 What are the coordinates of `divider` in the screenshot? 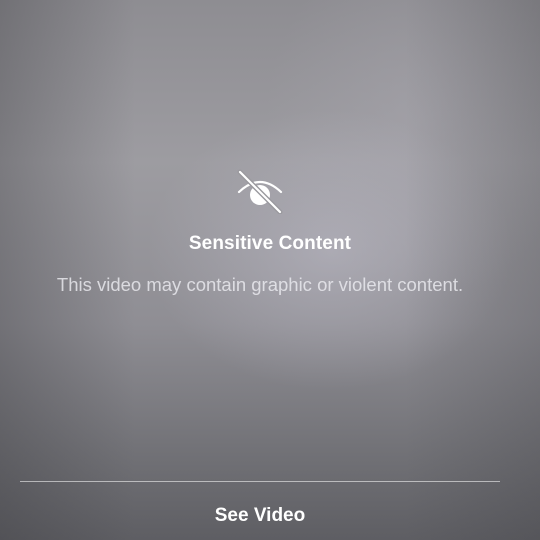 It's located at (260, 481).